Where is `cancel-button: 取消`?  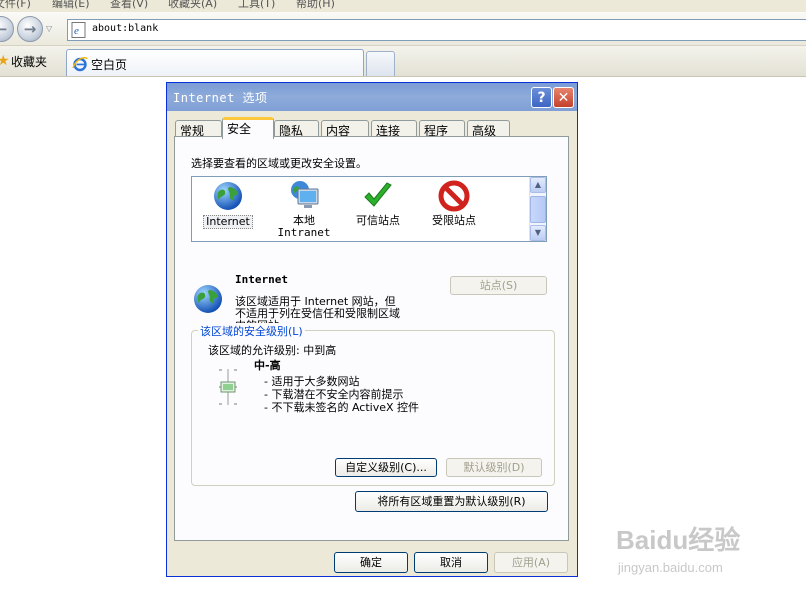 cancel-button: 取消 is located at coordinates (451, 562).